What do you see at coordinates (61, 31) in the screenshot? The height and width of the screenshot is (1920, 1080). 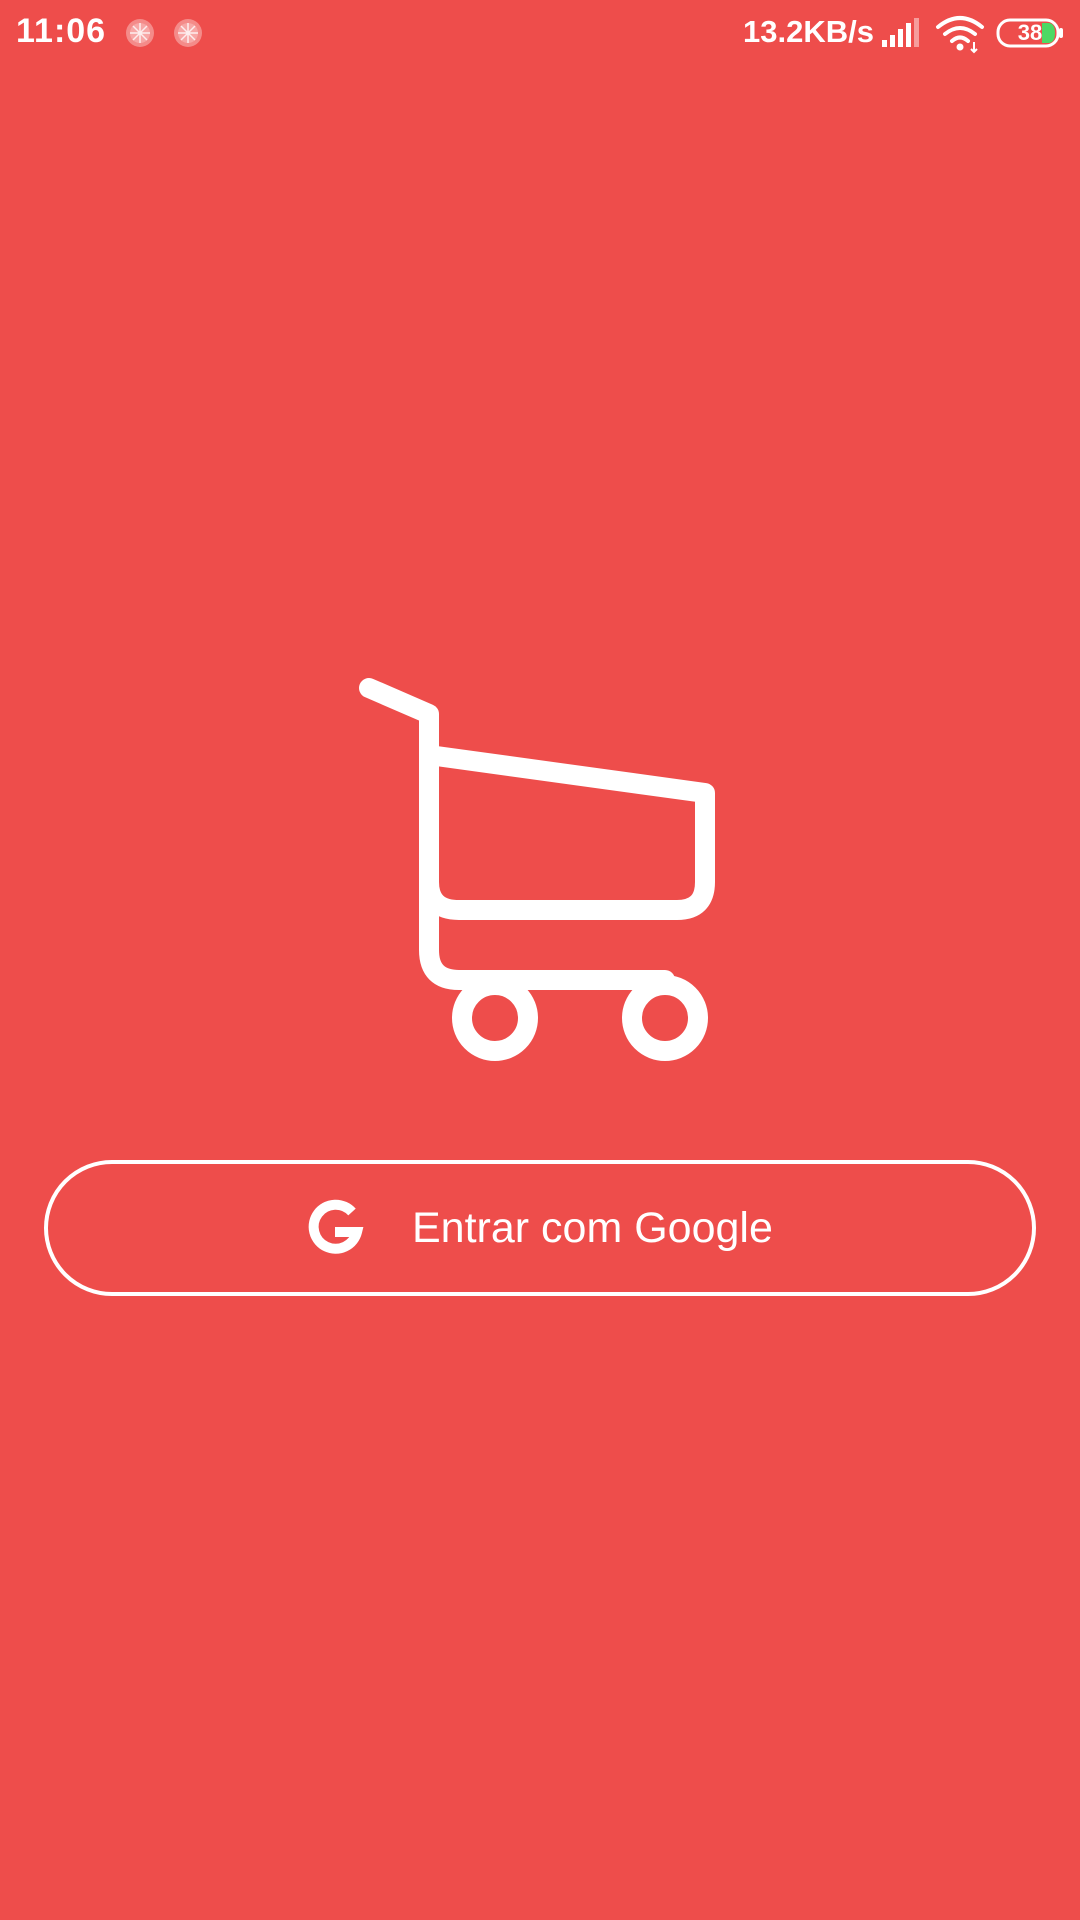 I see `status-time: 11:06` at bounding box center [61, 31].